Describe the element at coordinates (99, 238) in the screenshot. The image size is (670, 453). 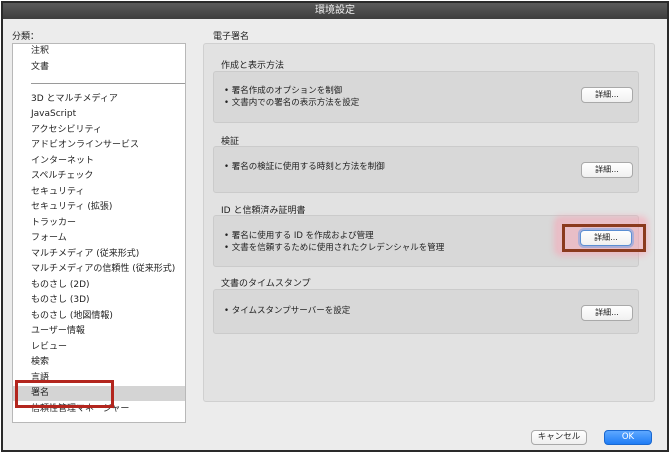
I see `category-item: フォーム` at that location.